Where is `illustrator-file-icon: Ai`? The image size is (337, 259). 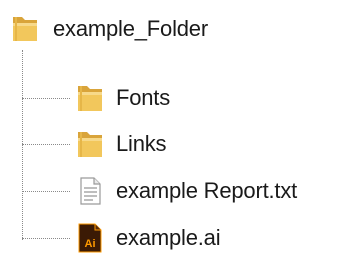 illustrator-file-icon: Ai is located at coordinates (90, 238).